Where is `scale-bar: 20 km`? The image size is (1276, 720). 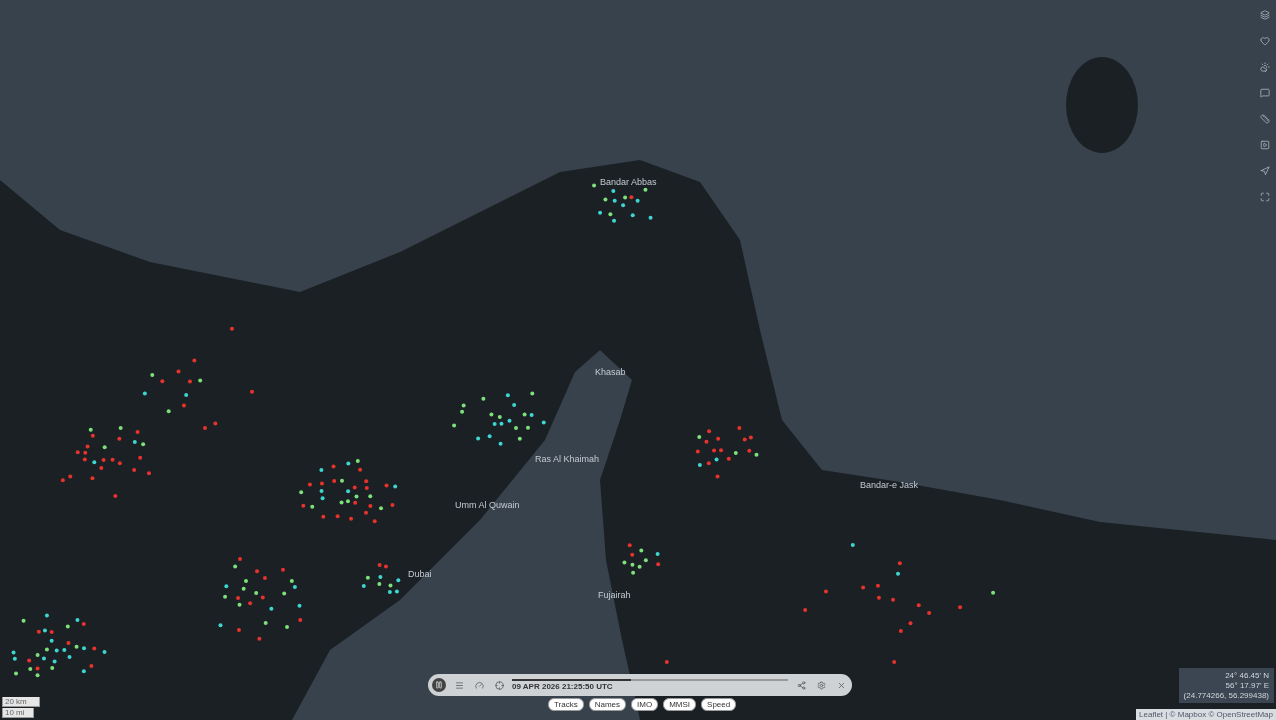
scale-bar: 20 km is located at coordinates (21, 702).